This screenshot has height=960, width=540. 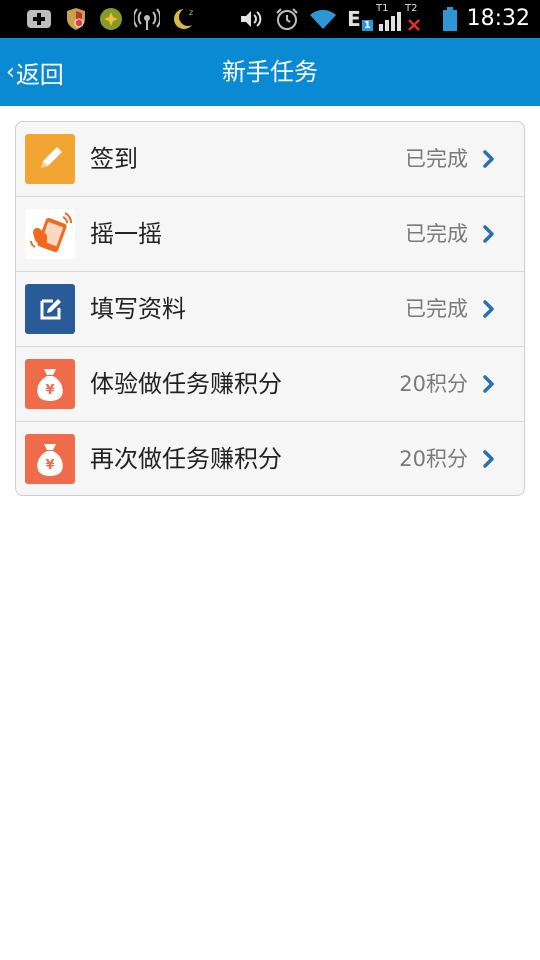 I want to click on title-bar: ‹ 返回 新手任务, so click(x=270, y=72).